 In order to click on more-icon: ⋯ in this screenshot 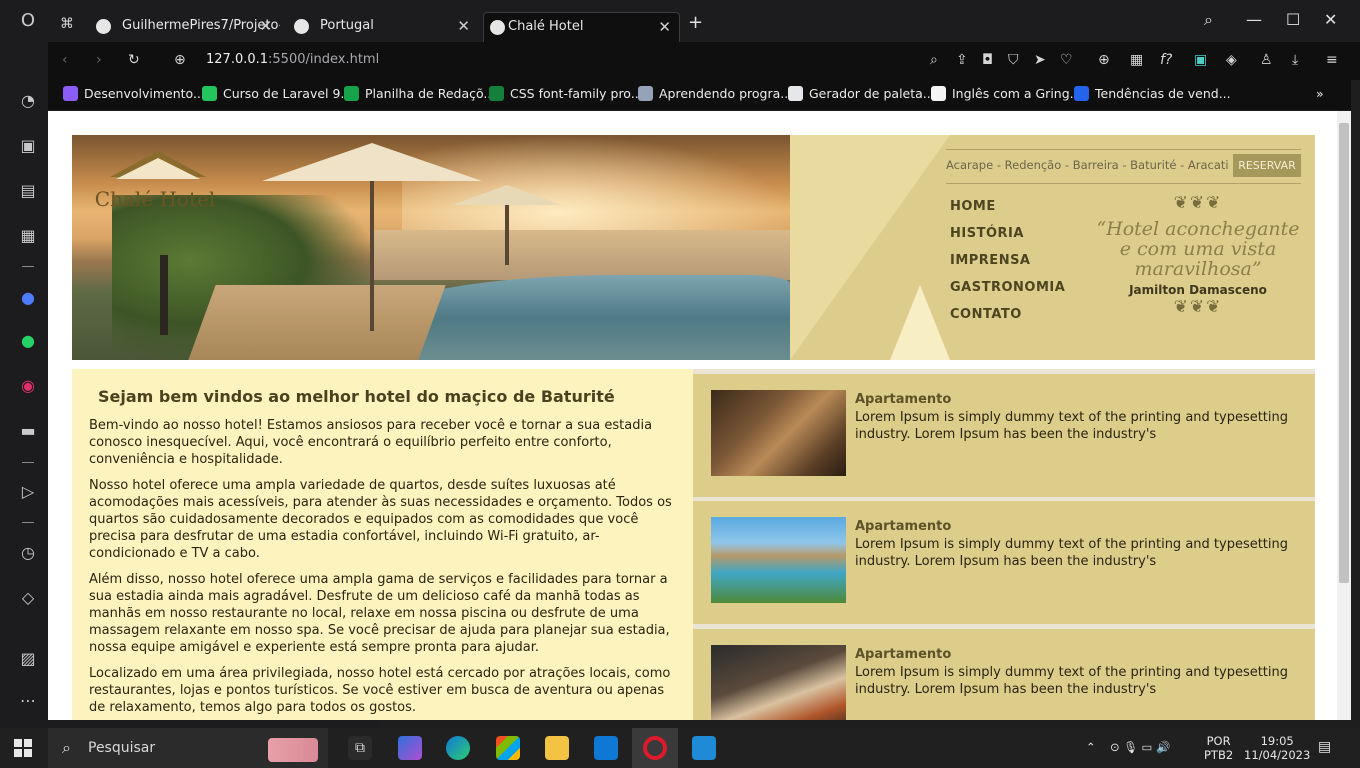, I will do `click(28, 701)`.